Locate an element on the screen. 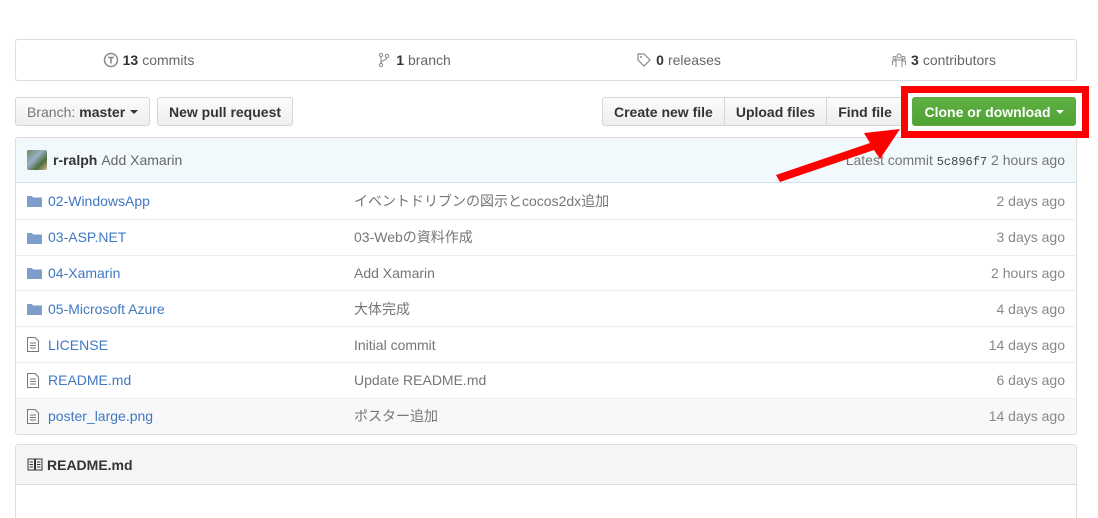  file-actions-group: Create new file Upload files Find file is located at coordinates (753, 111).